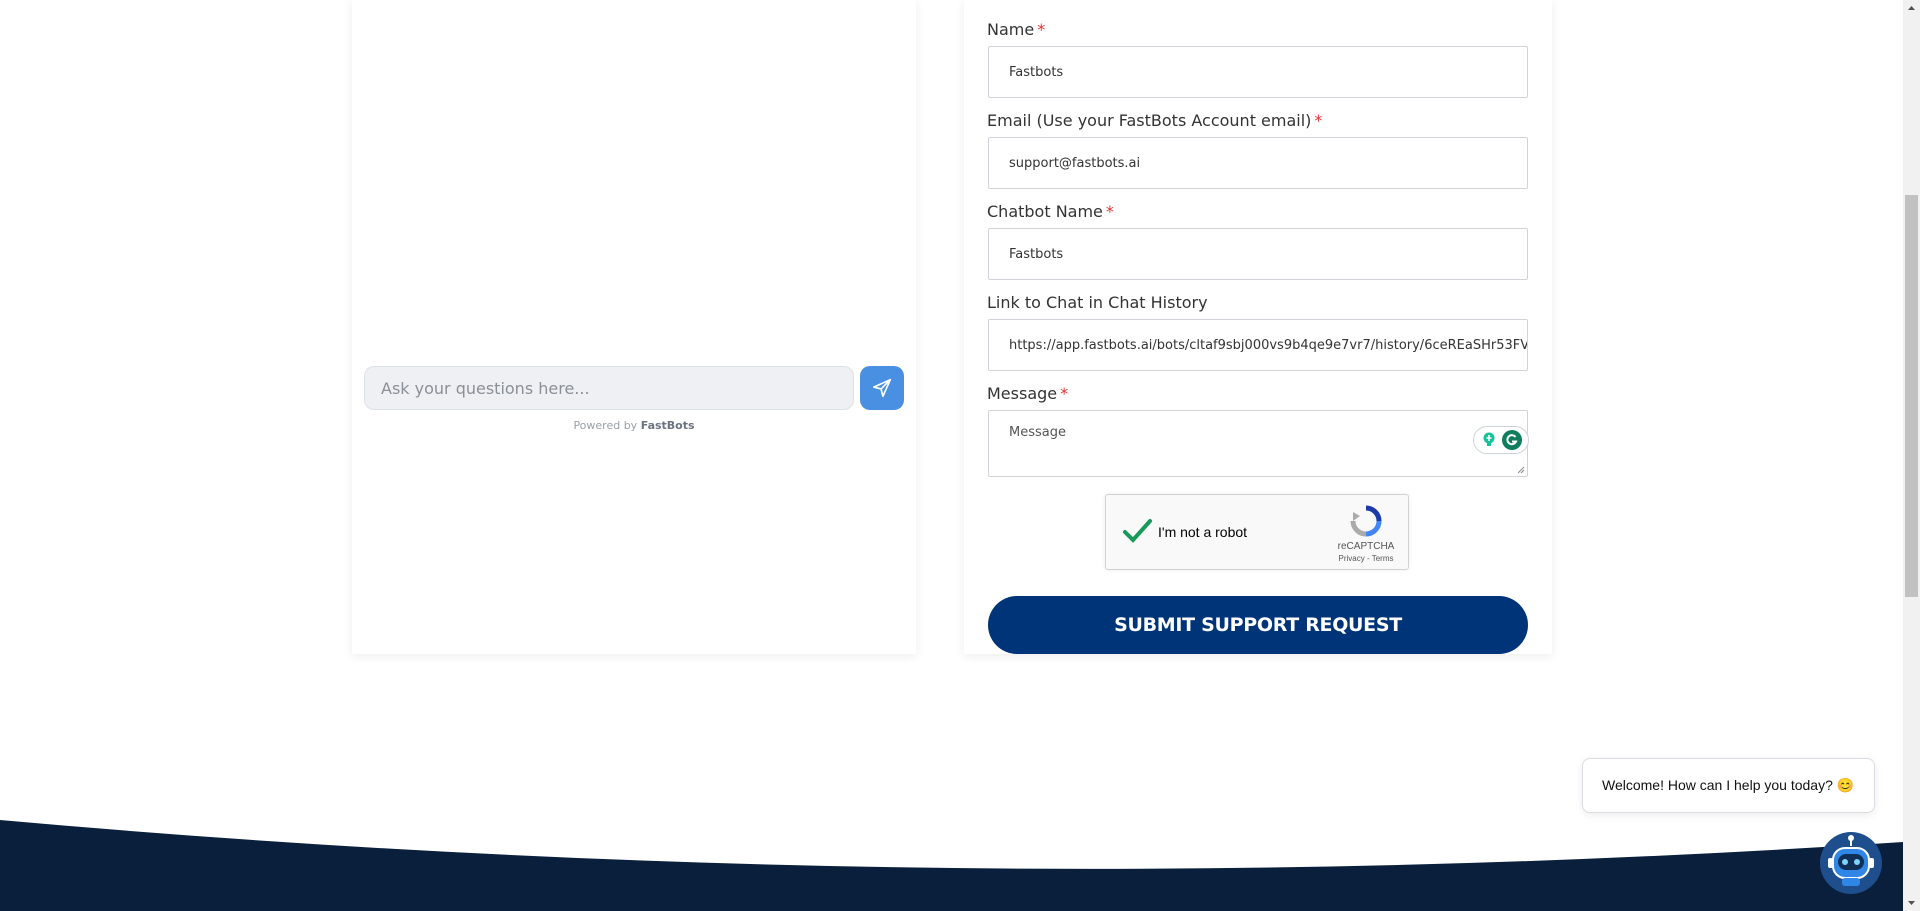  I want to click on email-field: support@fastbots.ai, so click(1258, 163).